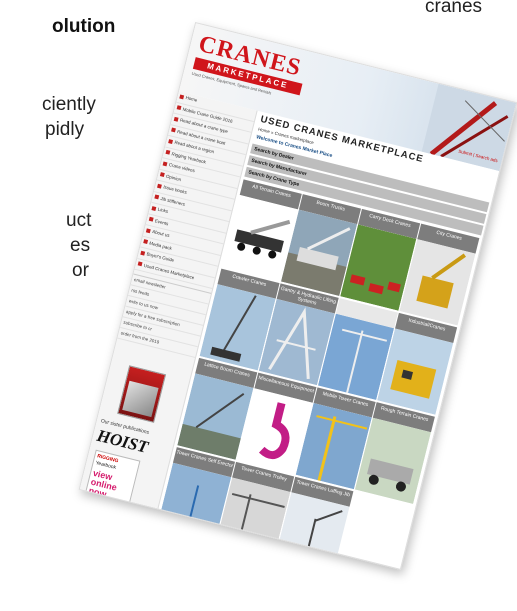 Image resolution: width=517 pixels, height=611 pixels. What do you see at coordinates (69, 104) in the screenshot?
I see `article-word: ciently` at bounding box center [69, 104].